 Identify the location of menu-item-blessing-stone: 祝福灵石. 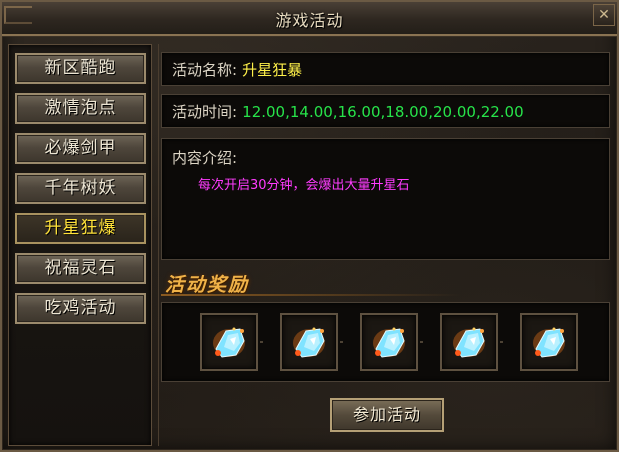
(80, 268).